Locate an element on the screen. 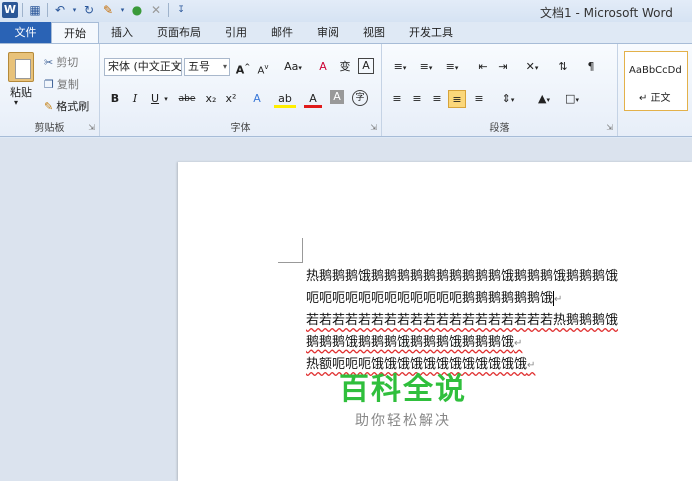 The height and width of the screenshot is (481, 692). align-left-icon: ≡ is located at coordinates (397, 99).